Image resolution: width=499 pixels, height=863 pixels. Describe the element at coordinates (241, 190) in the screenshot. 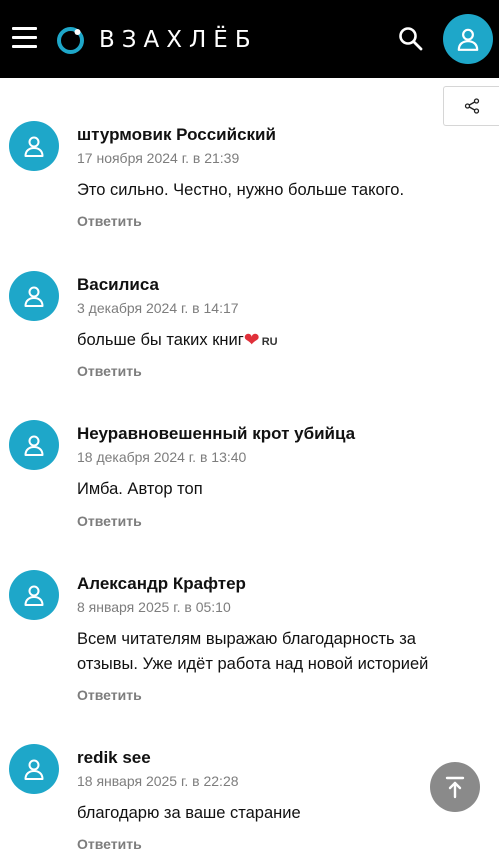

I see `comment-text: Это сильно. Честно, нужно больше такого.` at that location.